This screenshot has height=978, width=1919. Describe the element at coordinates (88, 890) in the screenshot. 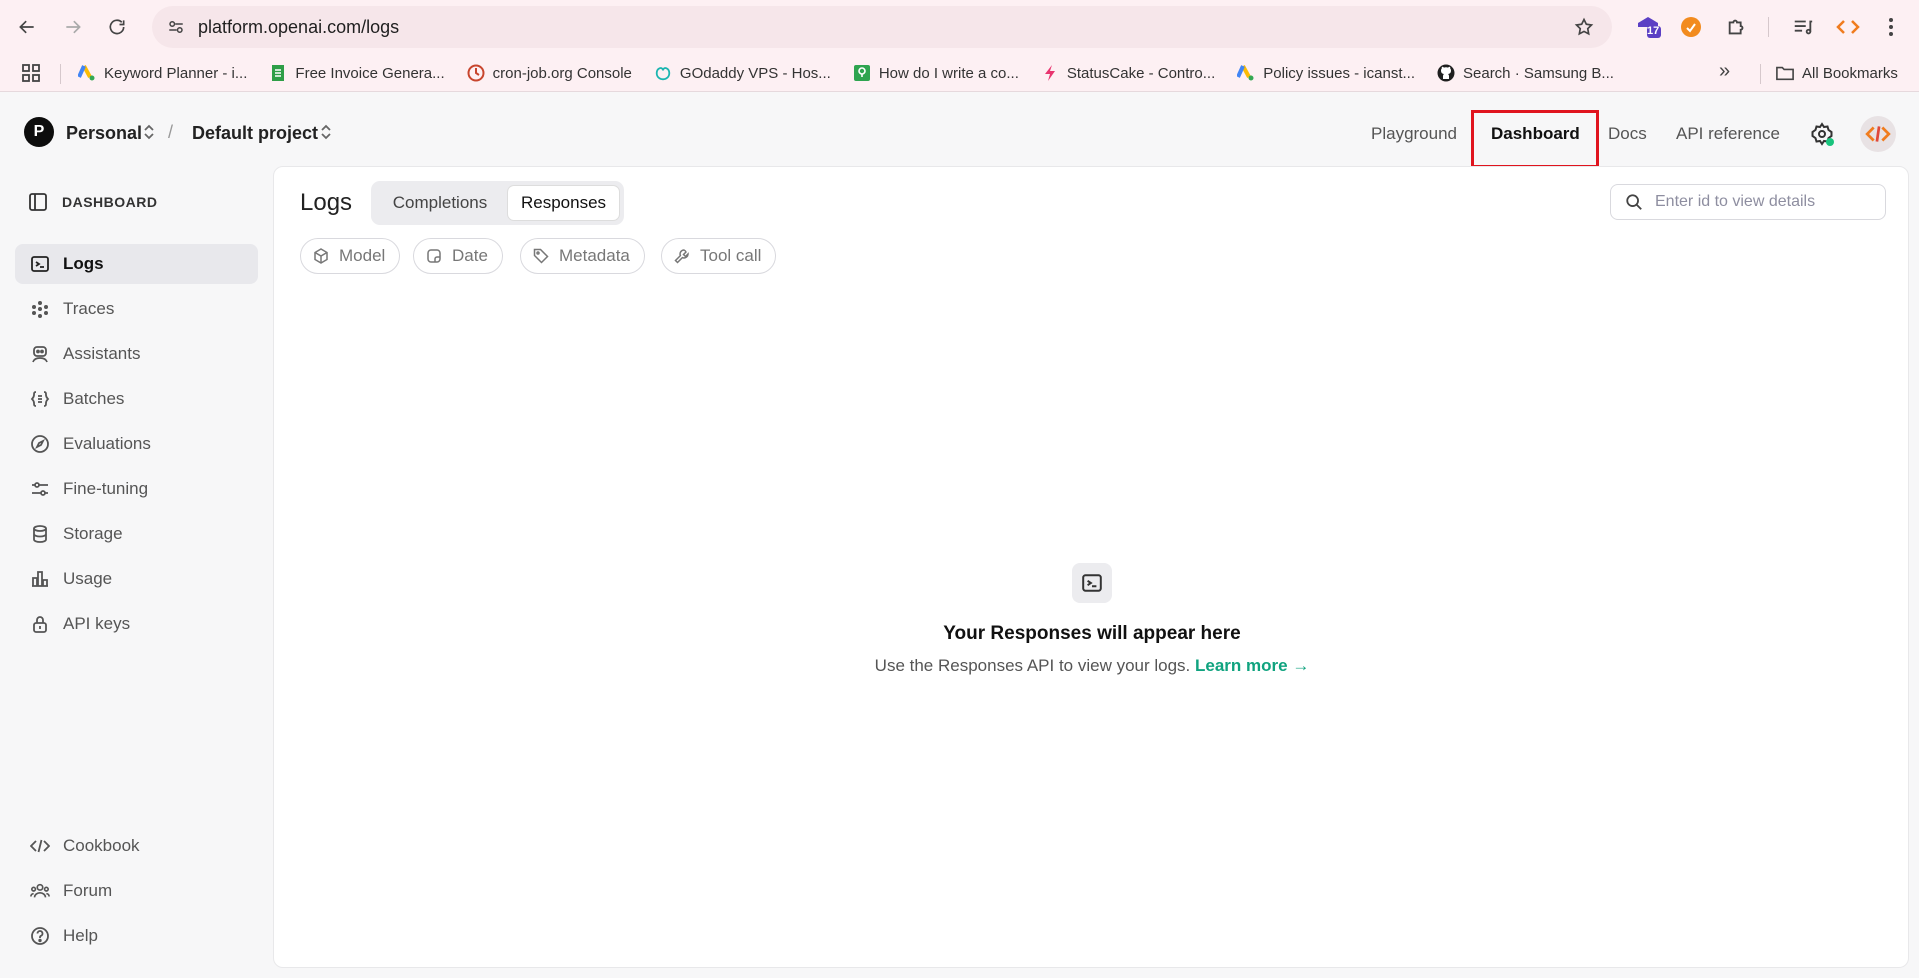

I see `sidebar-item-label: Forum` at that location.